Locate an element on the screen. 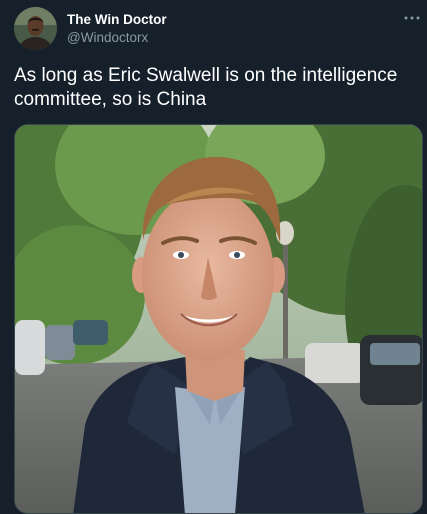  avatar is located at coordinates (35, 28).